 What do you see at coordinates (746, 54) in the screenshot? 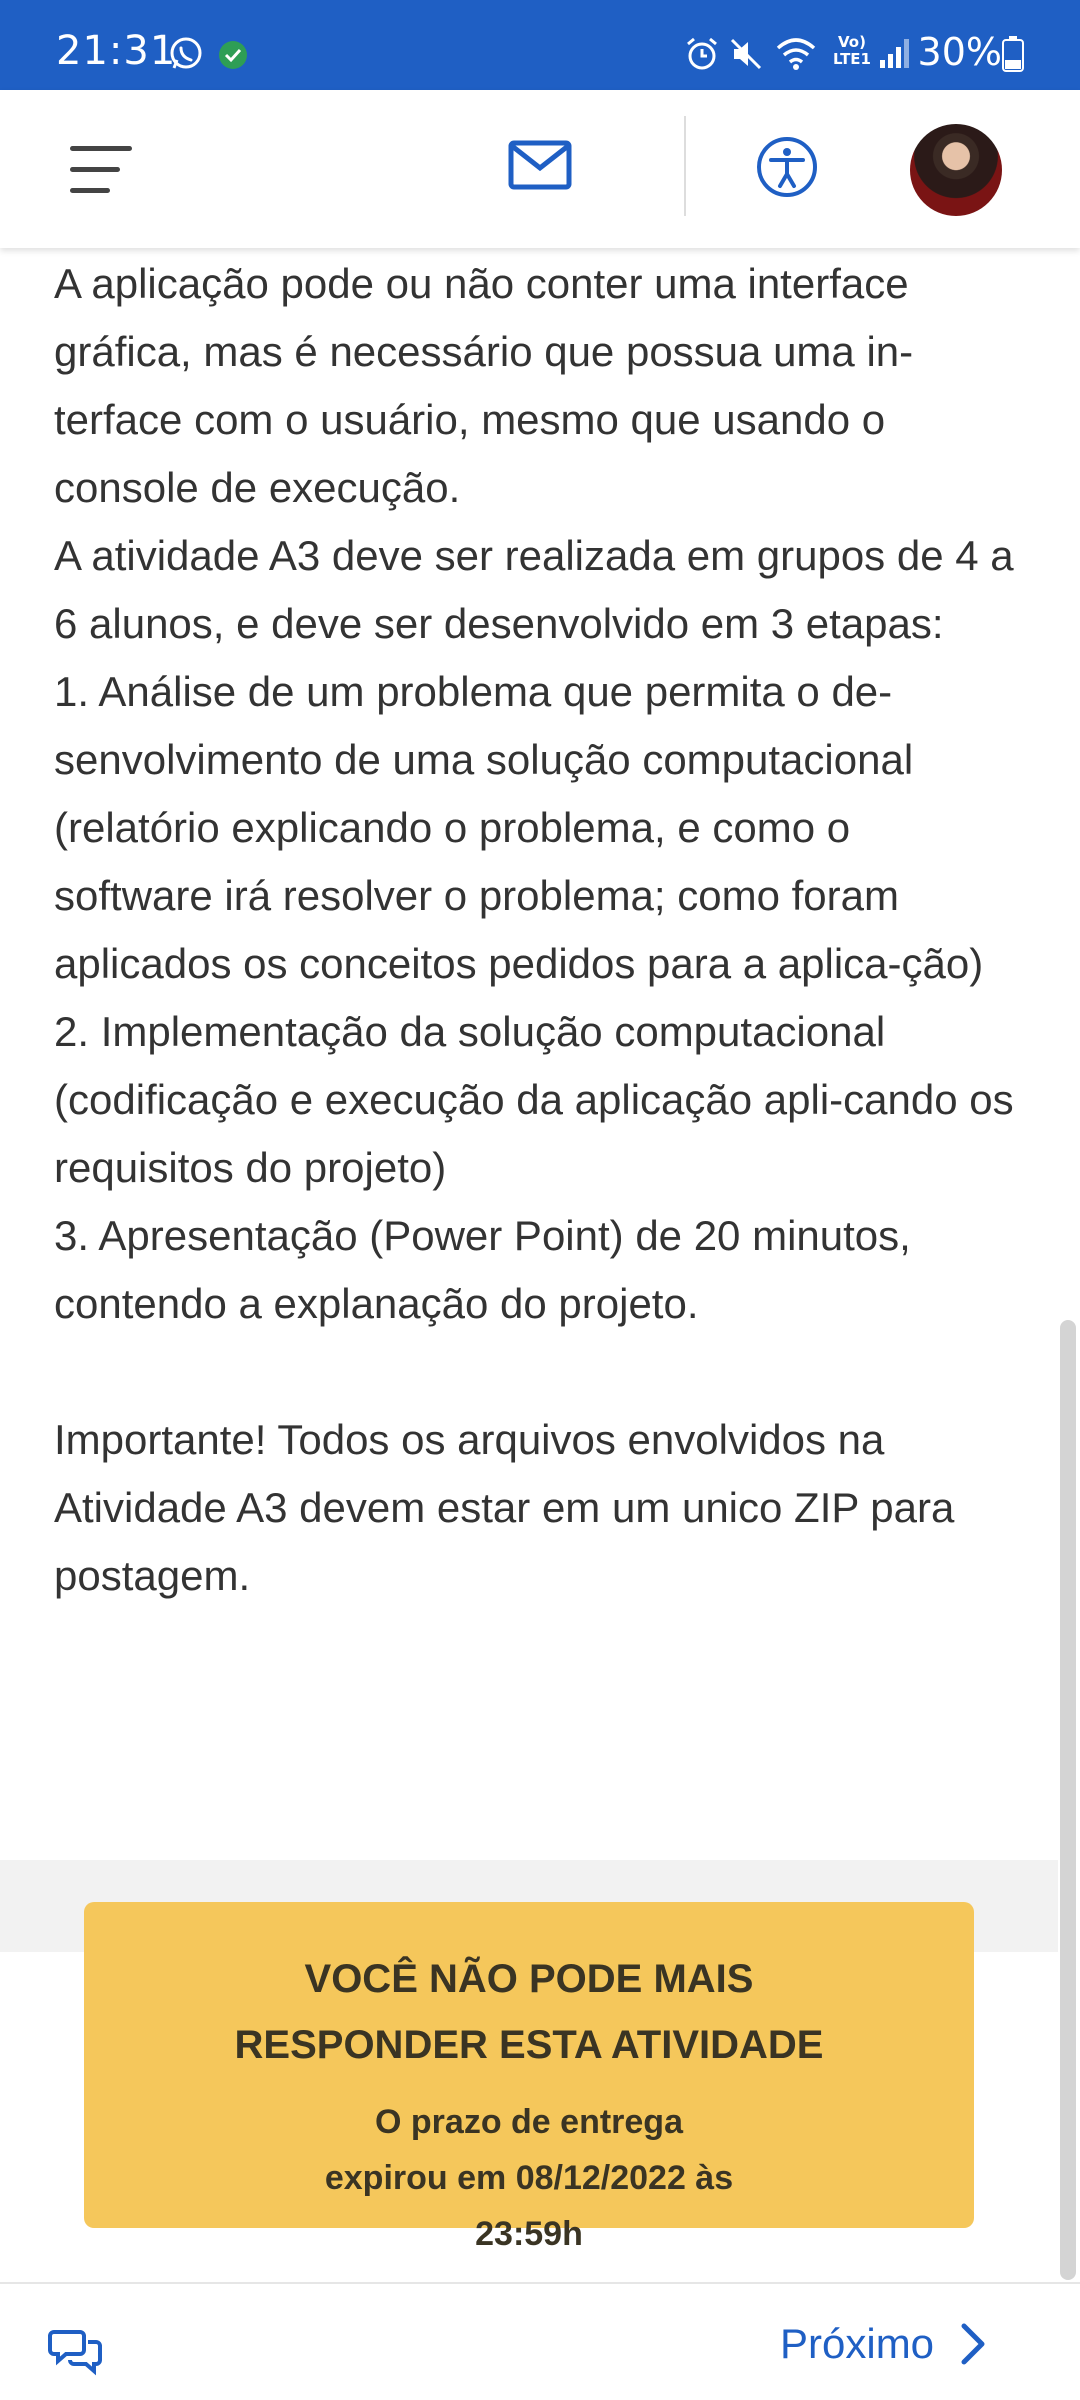
I see `mute-icon` at bounding box center [746, 54].